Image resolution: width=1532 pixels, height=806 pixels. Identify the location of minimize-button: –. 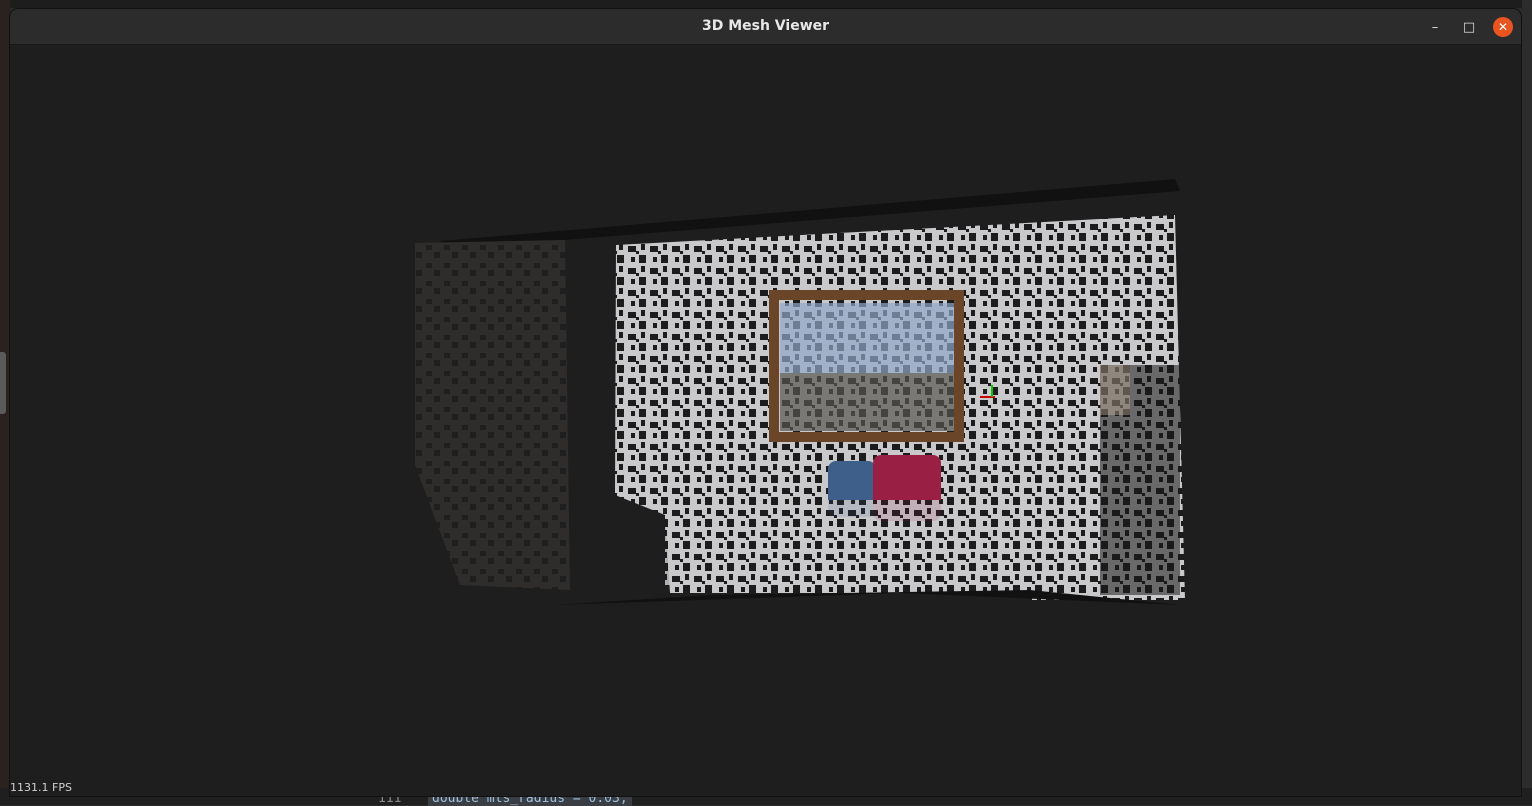
(1435, 27).